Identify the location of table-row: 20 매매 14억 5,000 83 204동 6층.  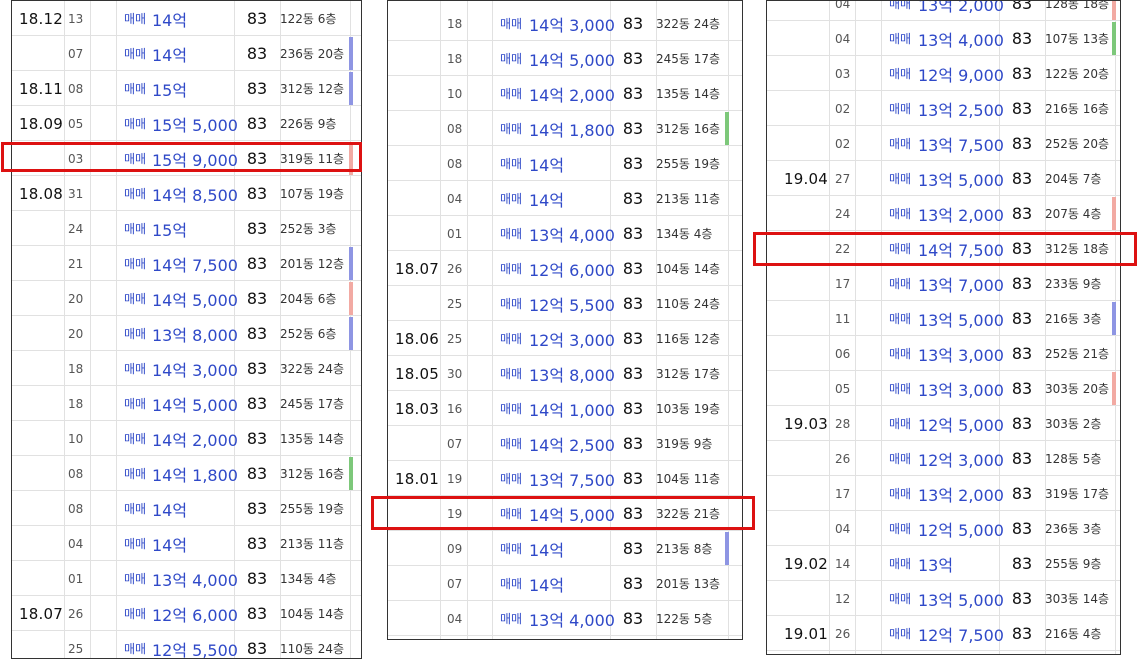
(186, 298).